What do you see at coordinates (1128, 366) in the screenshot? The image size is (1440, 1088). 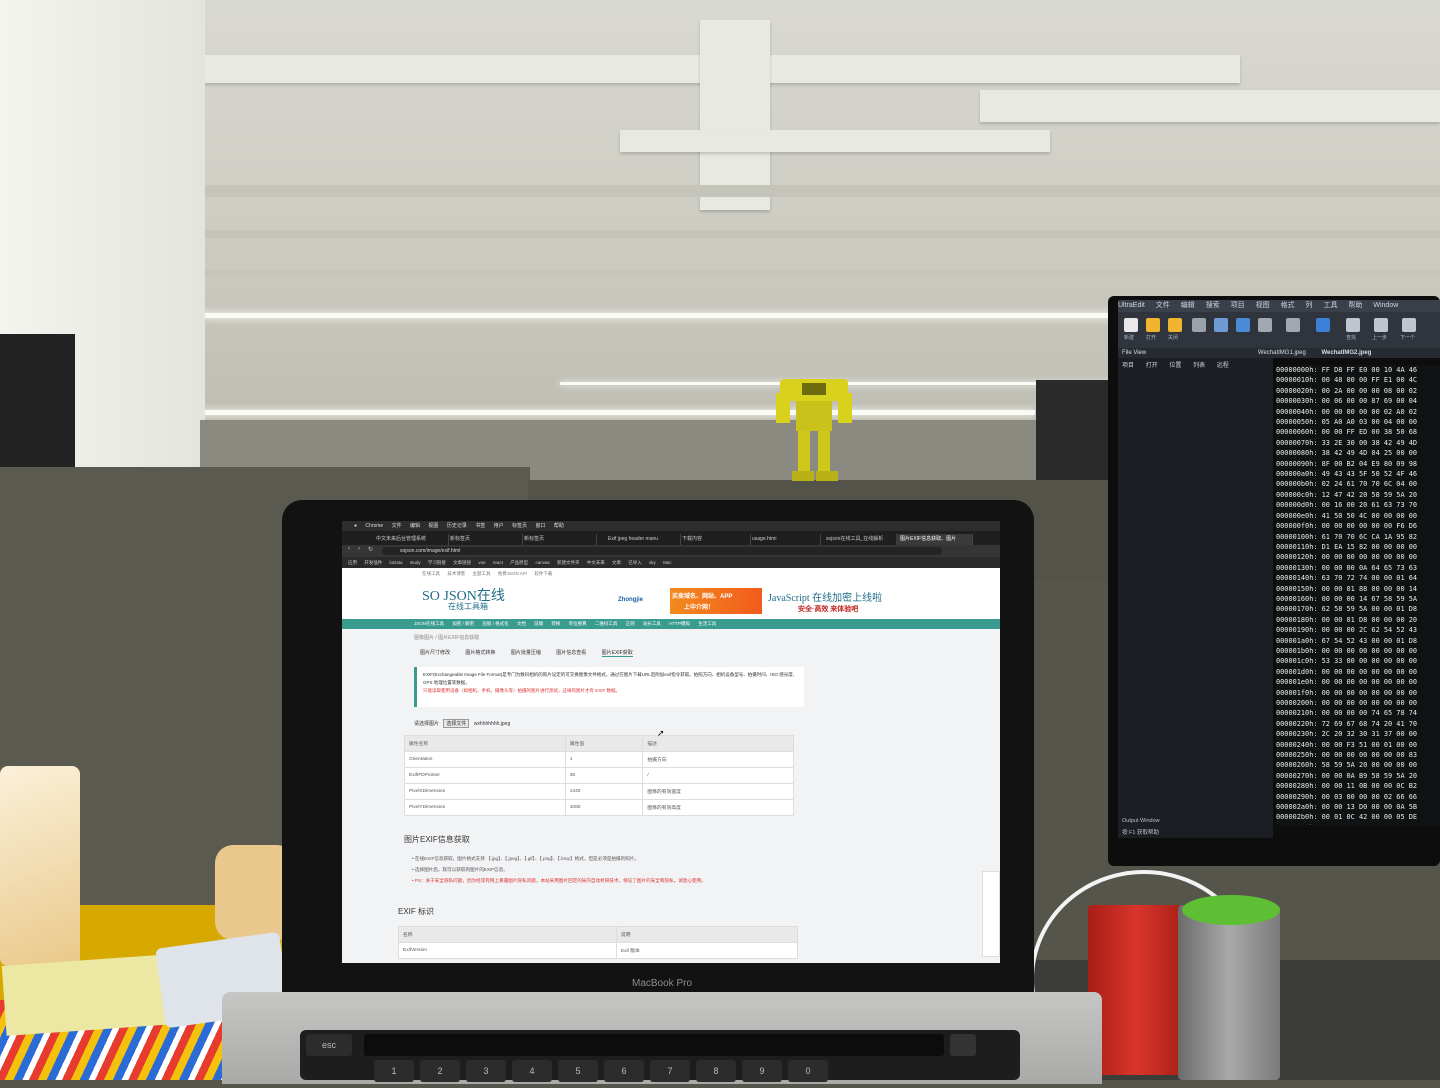 I see `sidebar-tab: 项目` at bounding box center [1128, 366].